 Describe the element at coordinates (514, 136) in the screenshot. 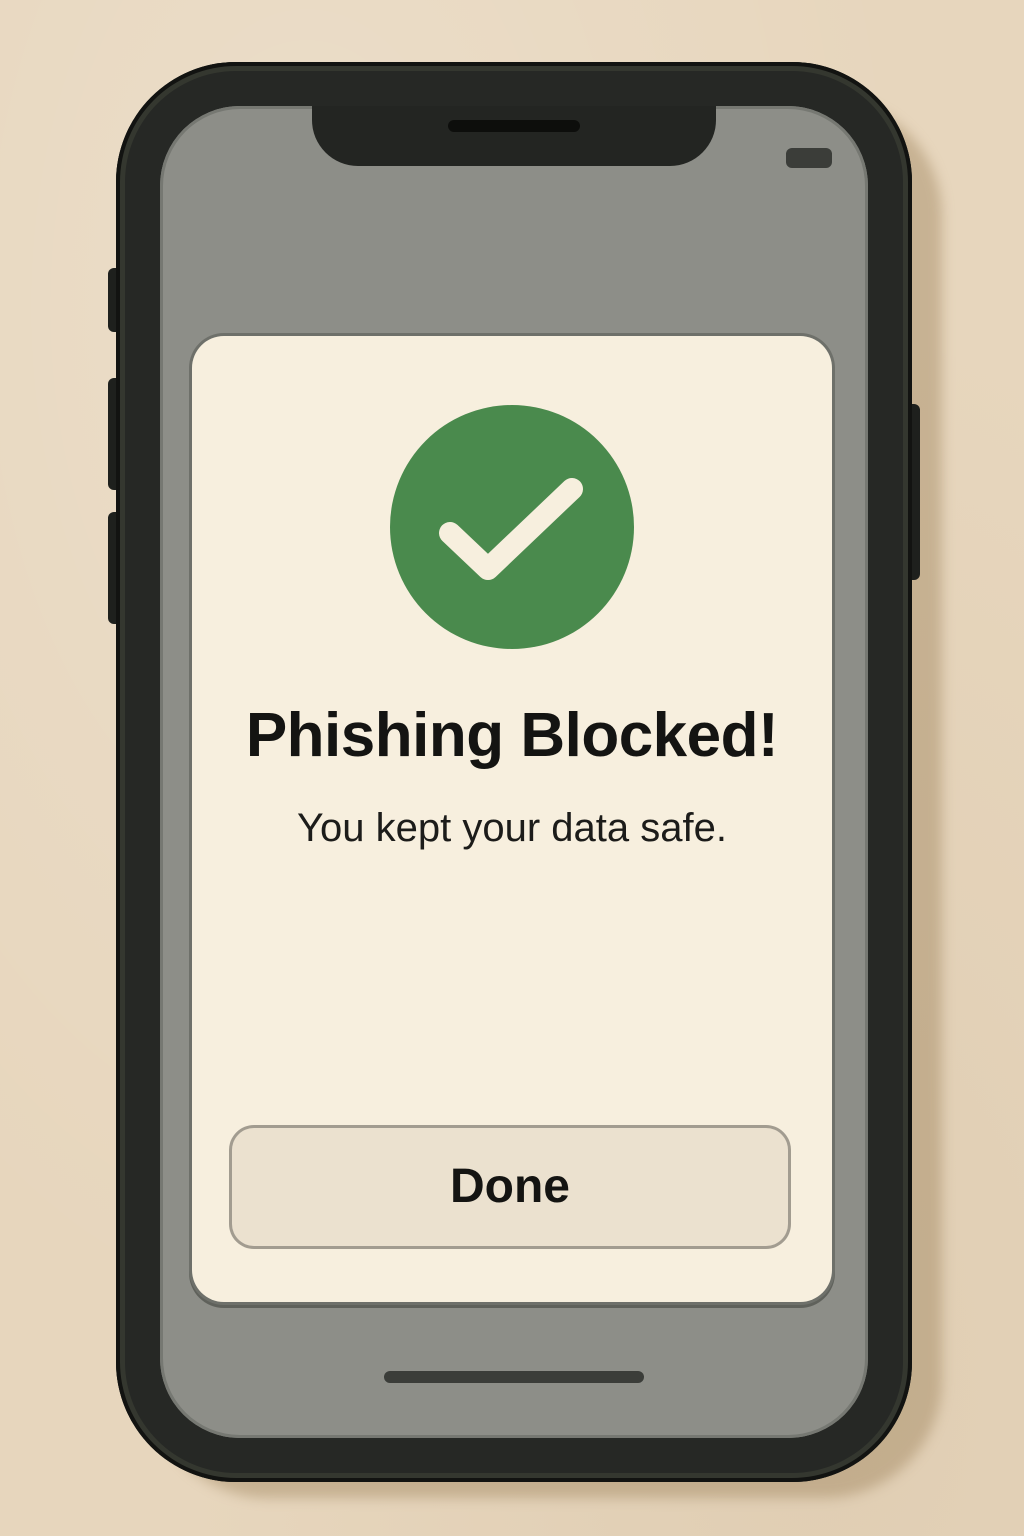

I see `notch` at that location.